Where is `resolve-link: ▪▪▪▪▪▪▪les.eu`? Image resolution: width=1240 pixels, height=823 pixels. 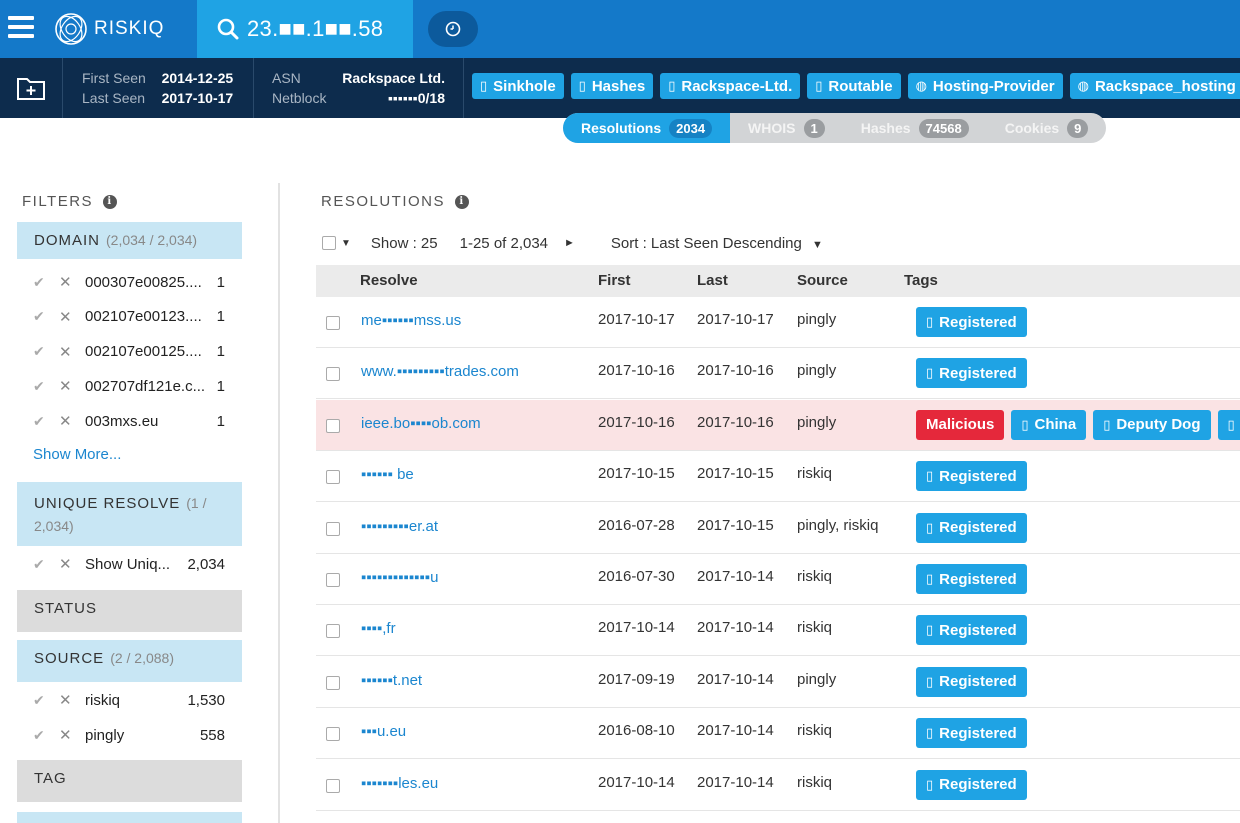 resolve-link: ▪▪▪▪▪▪▪les.eu is located at coordinates (399, 783).